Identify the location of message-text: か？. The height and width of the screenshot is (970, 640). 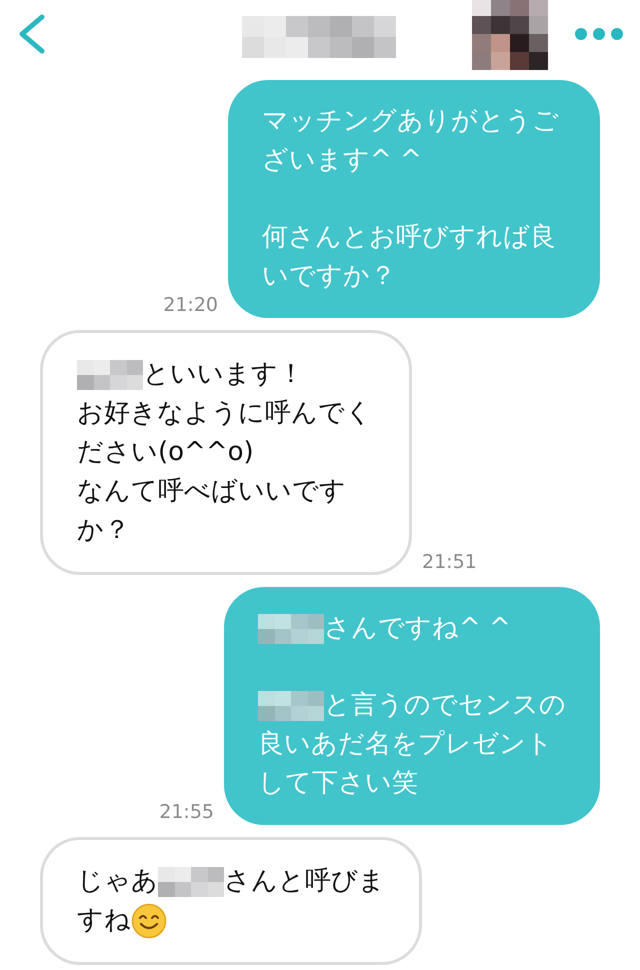
(103, 530).